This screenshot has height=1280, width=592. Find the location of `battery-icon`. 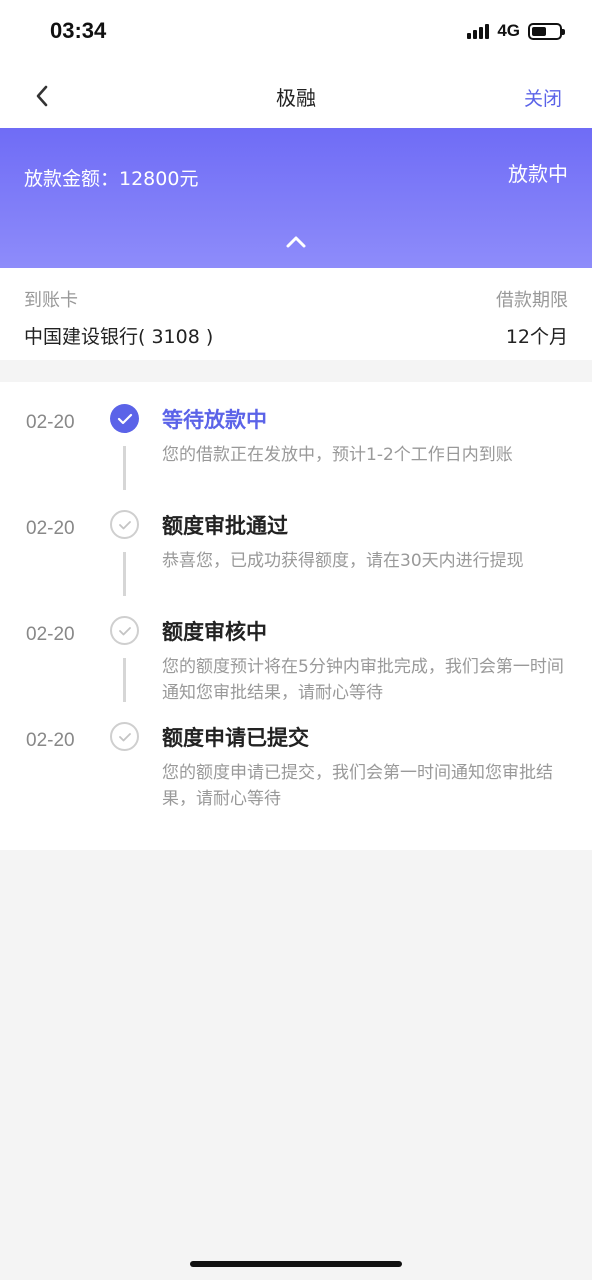

battery-icon is located at coordinates (546, 31).